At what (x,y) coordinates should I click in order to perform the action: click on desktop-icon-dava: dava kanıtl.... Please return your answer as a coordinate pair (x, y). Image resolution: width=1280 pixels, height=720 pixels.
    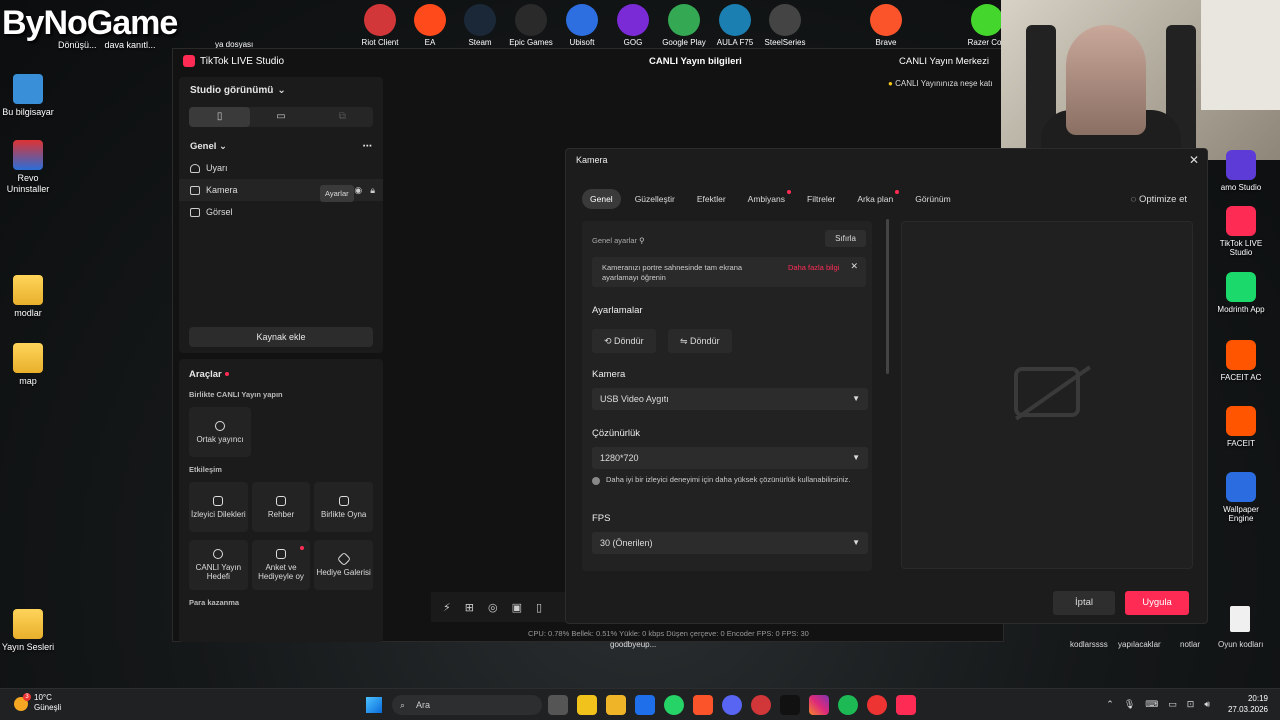
    Looking at the image, I should click on (130, 45).